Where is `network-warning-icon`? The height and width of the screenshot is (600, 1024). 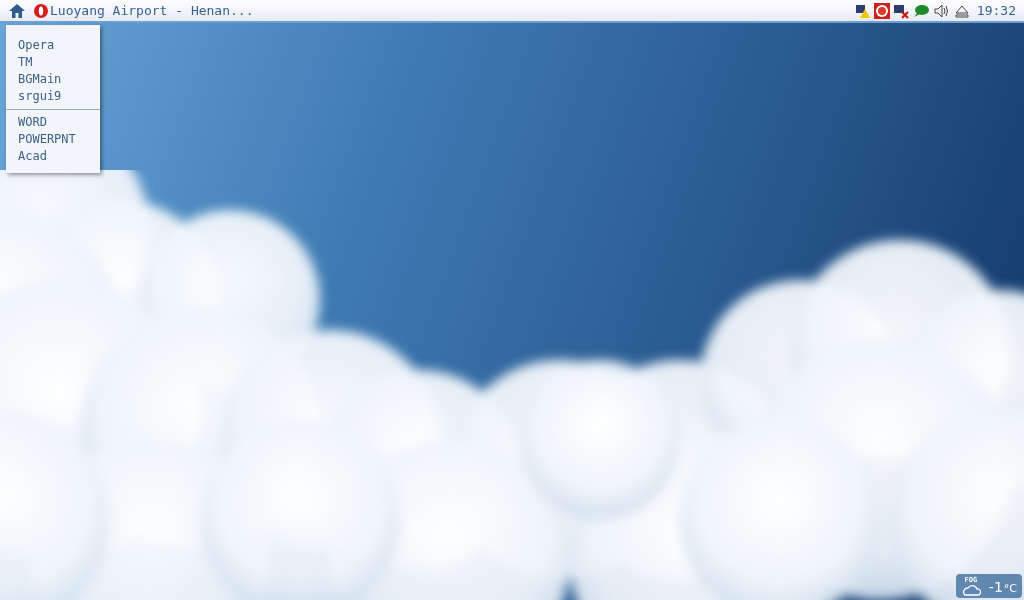 network-warning-icon is located at coordinates (862, 10).